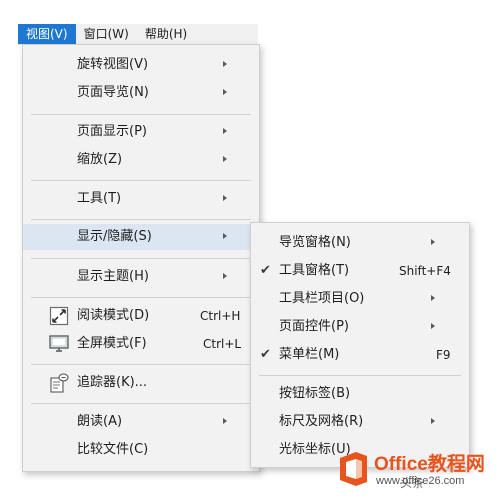  I want to click on menu-item-label: 比较文件(C), so click(113, 449).